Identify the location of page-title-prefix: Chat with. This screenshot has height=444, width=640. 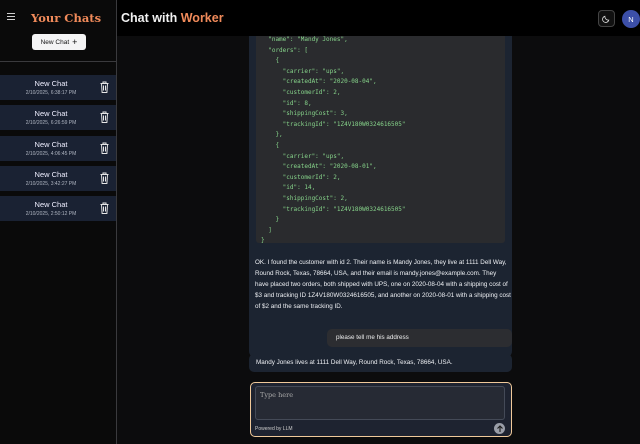
(149, 18).